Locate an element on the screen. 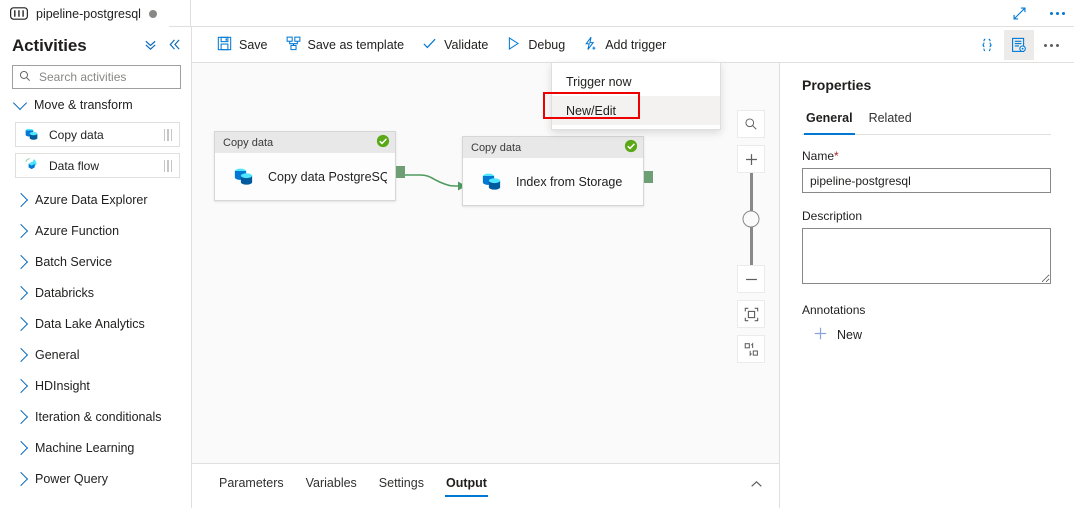 This screenshot has width=1074, height=508. window-more-icon is located at coordinates (1057, 14).